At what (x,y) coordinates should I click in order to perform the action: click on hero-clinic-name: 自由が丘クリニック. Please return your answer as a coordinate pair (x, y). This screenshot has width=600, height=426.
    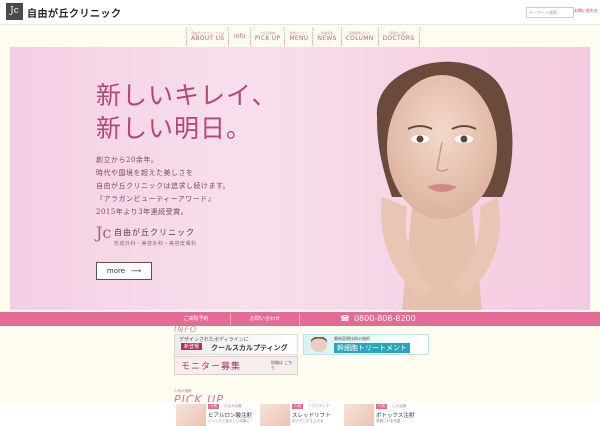
    Looking at the image, I should click on (154, 232).